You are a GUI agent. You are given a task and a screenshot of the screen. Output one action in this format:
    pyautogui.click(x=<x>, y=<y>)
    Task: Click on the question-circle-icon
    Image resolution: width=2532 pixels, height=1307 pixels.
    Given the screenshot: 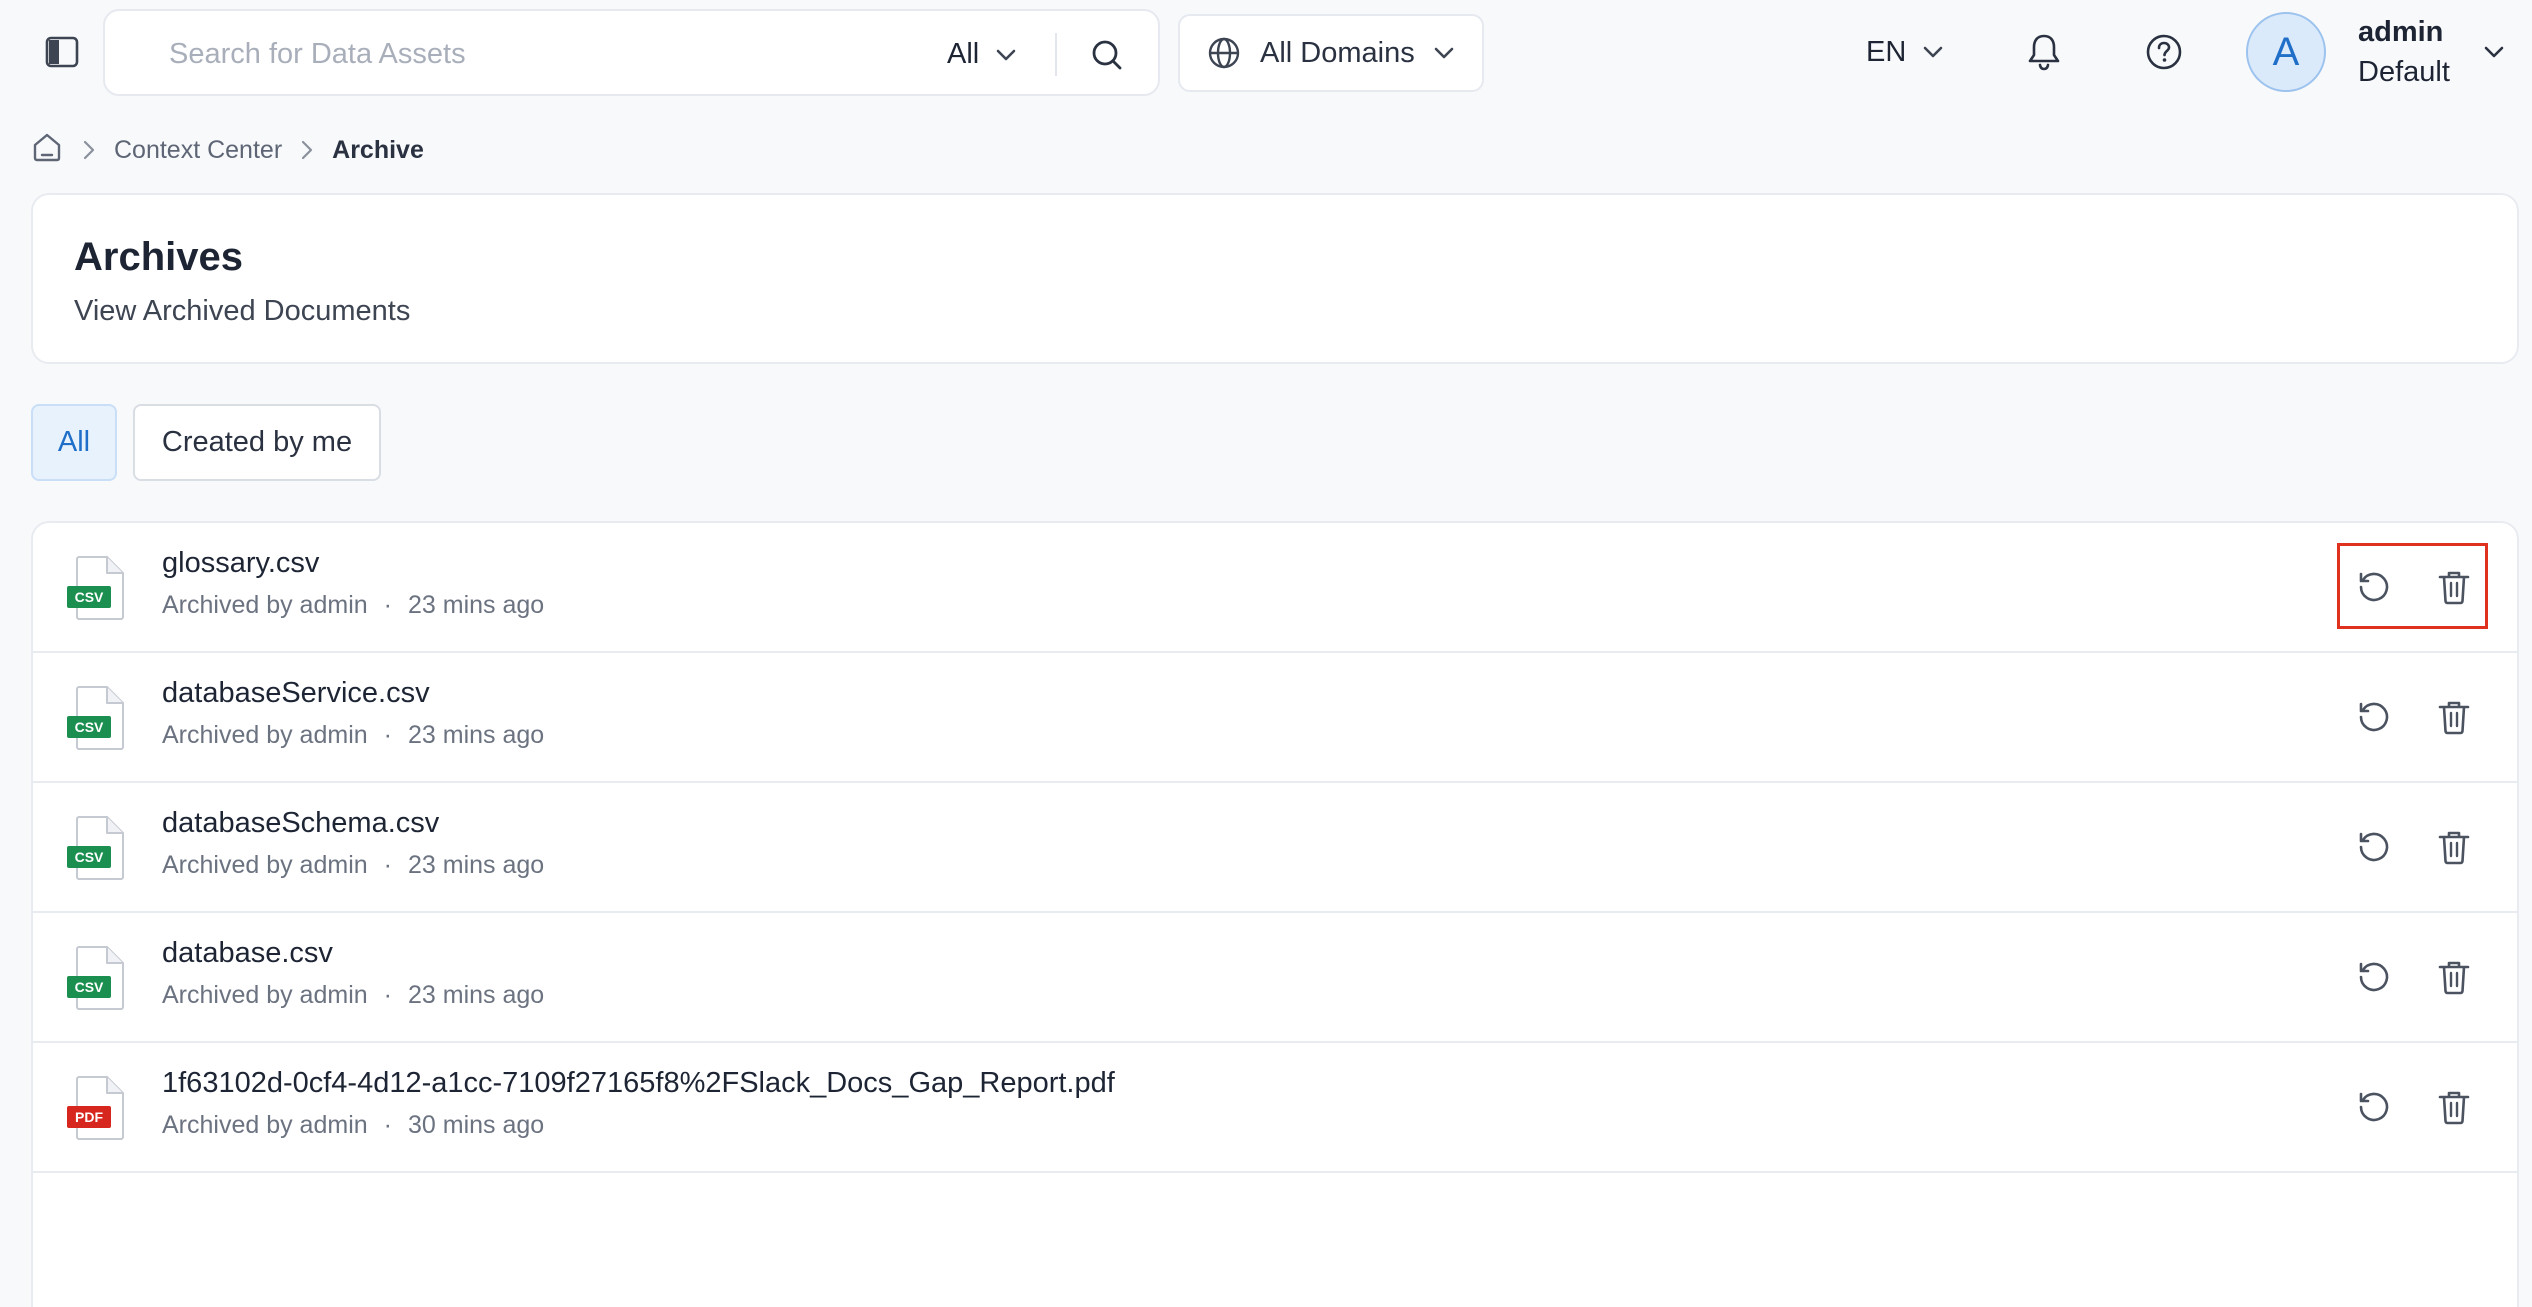 What is the action you would take?
    pyautogui.click(x=2164, y=52)
    